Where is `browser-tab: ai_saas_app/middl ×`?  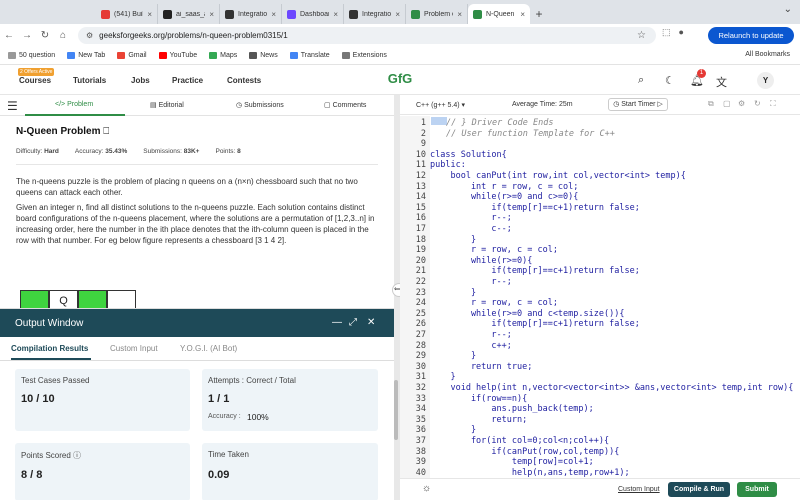
browser-tab: ai_saas_app/middl × is located at coordinates (189, 14).